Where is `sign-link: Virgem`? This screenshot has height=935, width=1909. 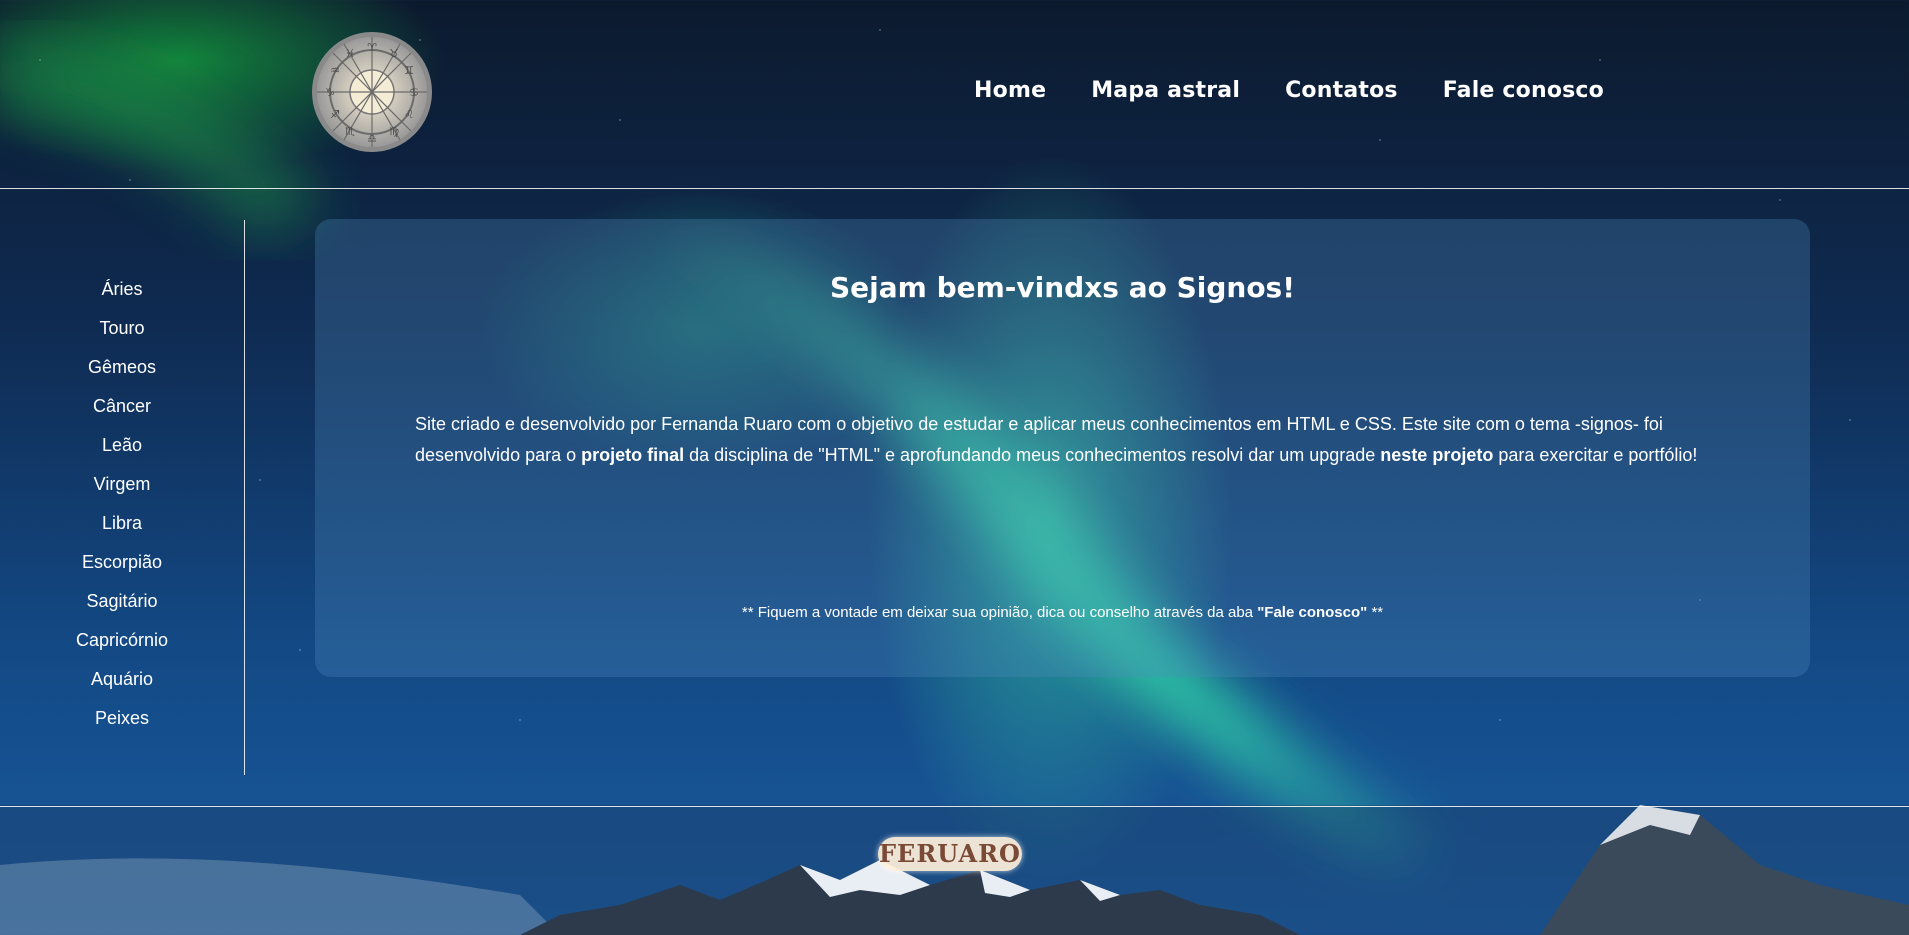 sign-link: Virgem is located at coordinates (122, 484).